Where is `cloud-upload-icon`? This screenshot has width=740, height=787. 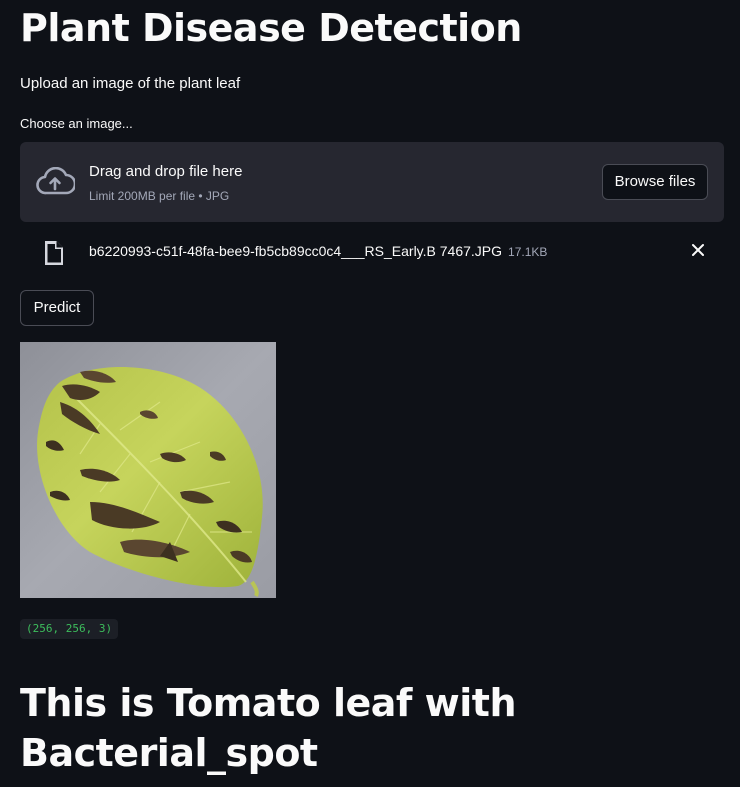
cloud-upload-icon is located at coordinates (55, 181).